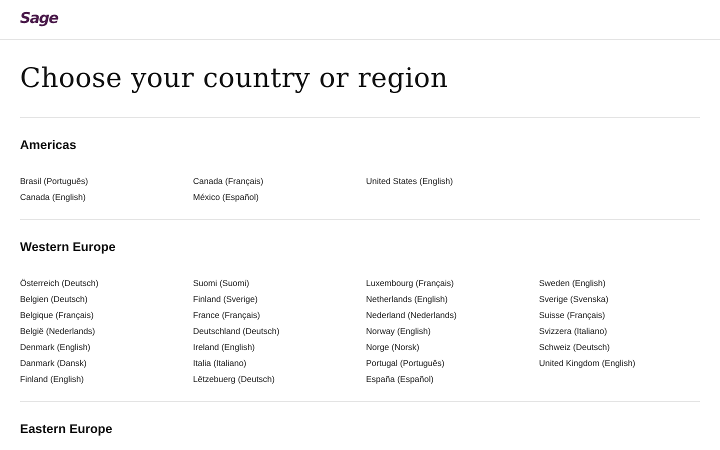  I want to click on country-link: México (Español), so click(226, 197).